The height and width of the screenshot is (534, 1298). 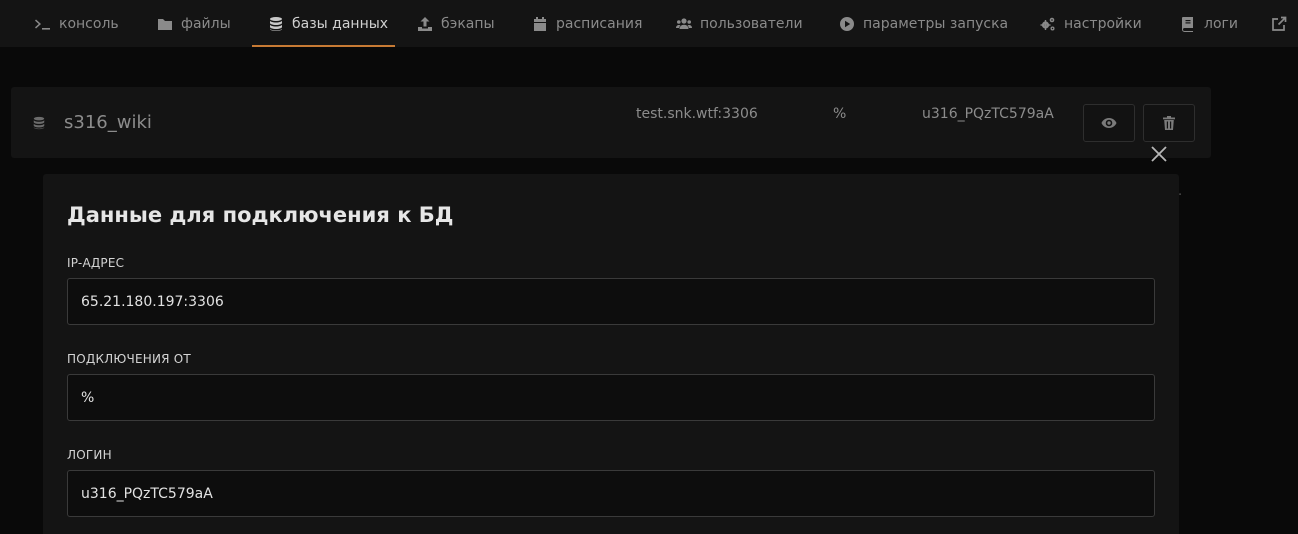 I want to click on nav-tab-files: файлы, so click(x=194, y=23).